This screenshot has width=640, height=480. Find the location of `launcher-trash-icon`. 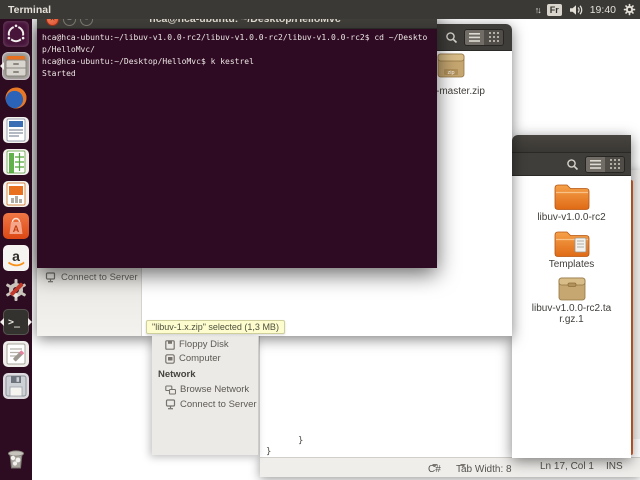

launcher-trash-icon is located at coordinates (16, 458).